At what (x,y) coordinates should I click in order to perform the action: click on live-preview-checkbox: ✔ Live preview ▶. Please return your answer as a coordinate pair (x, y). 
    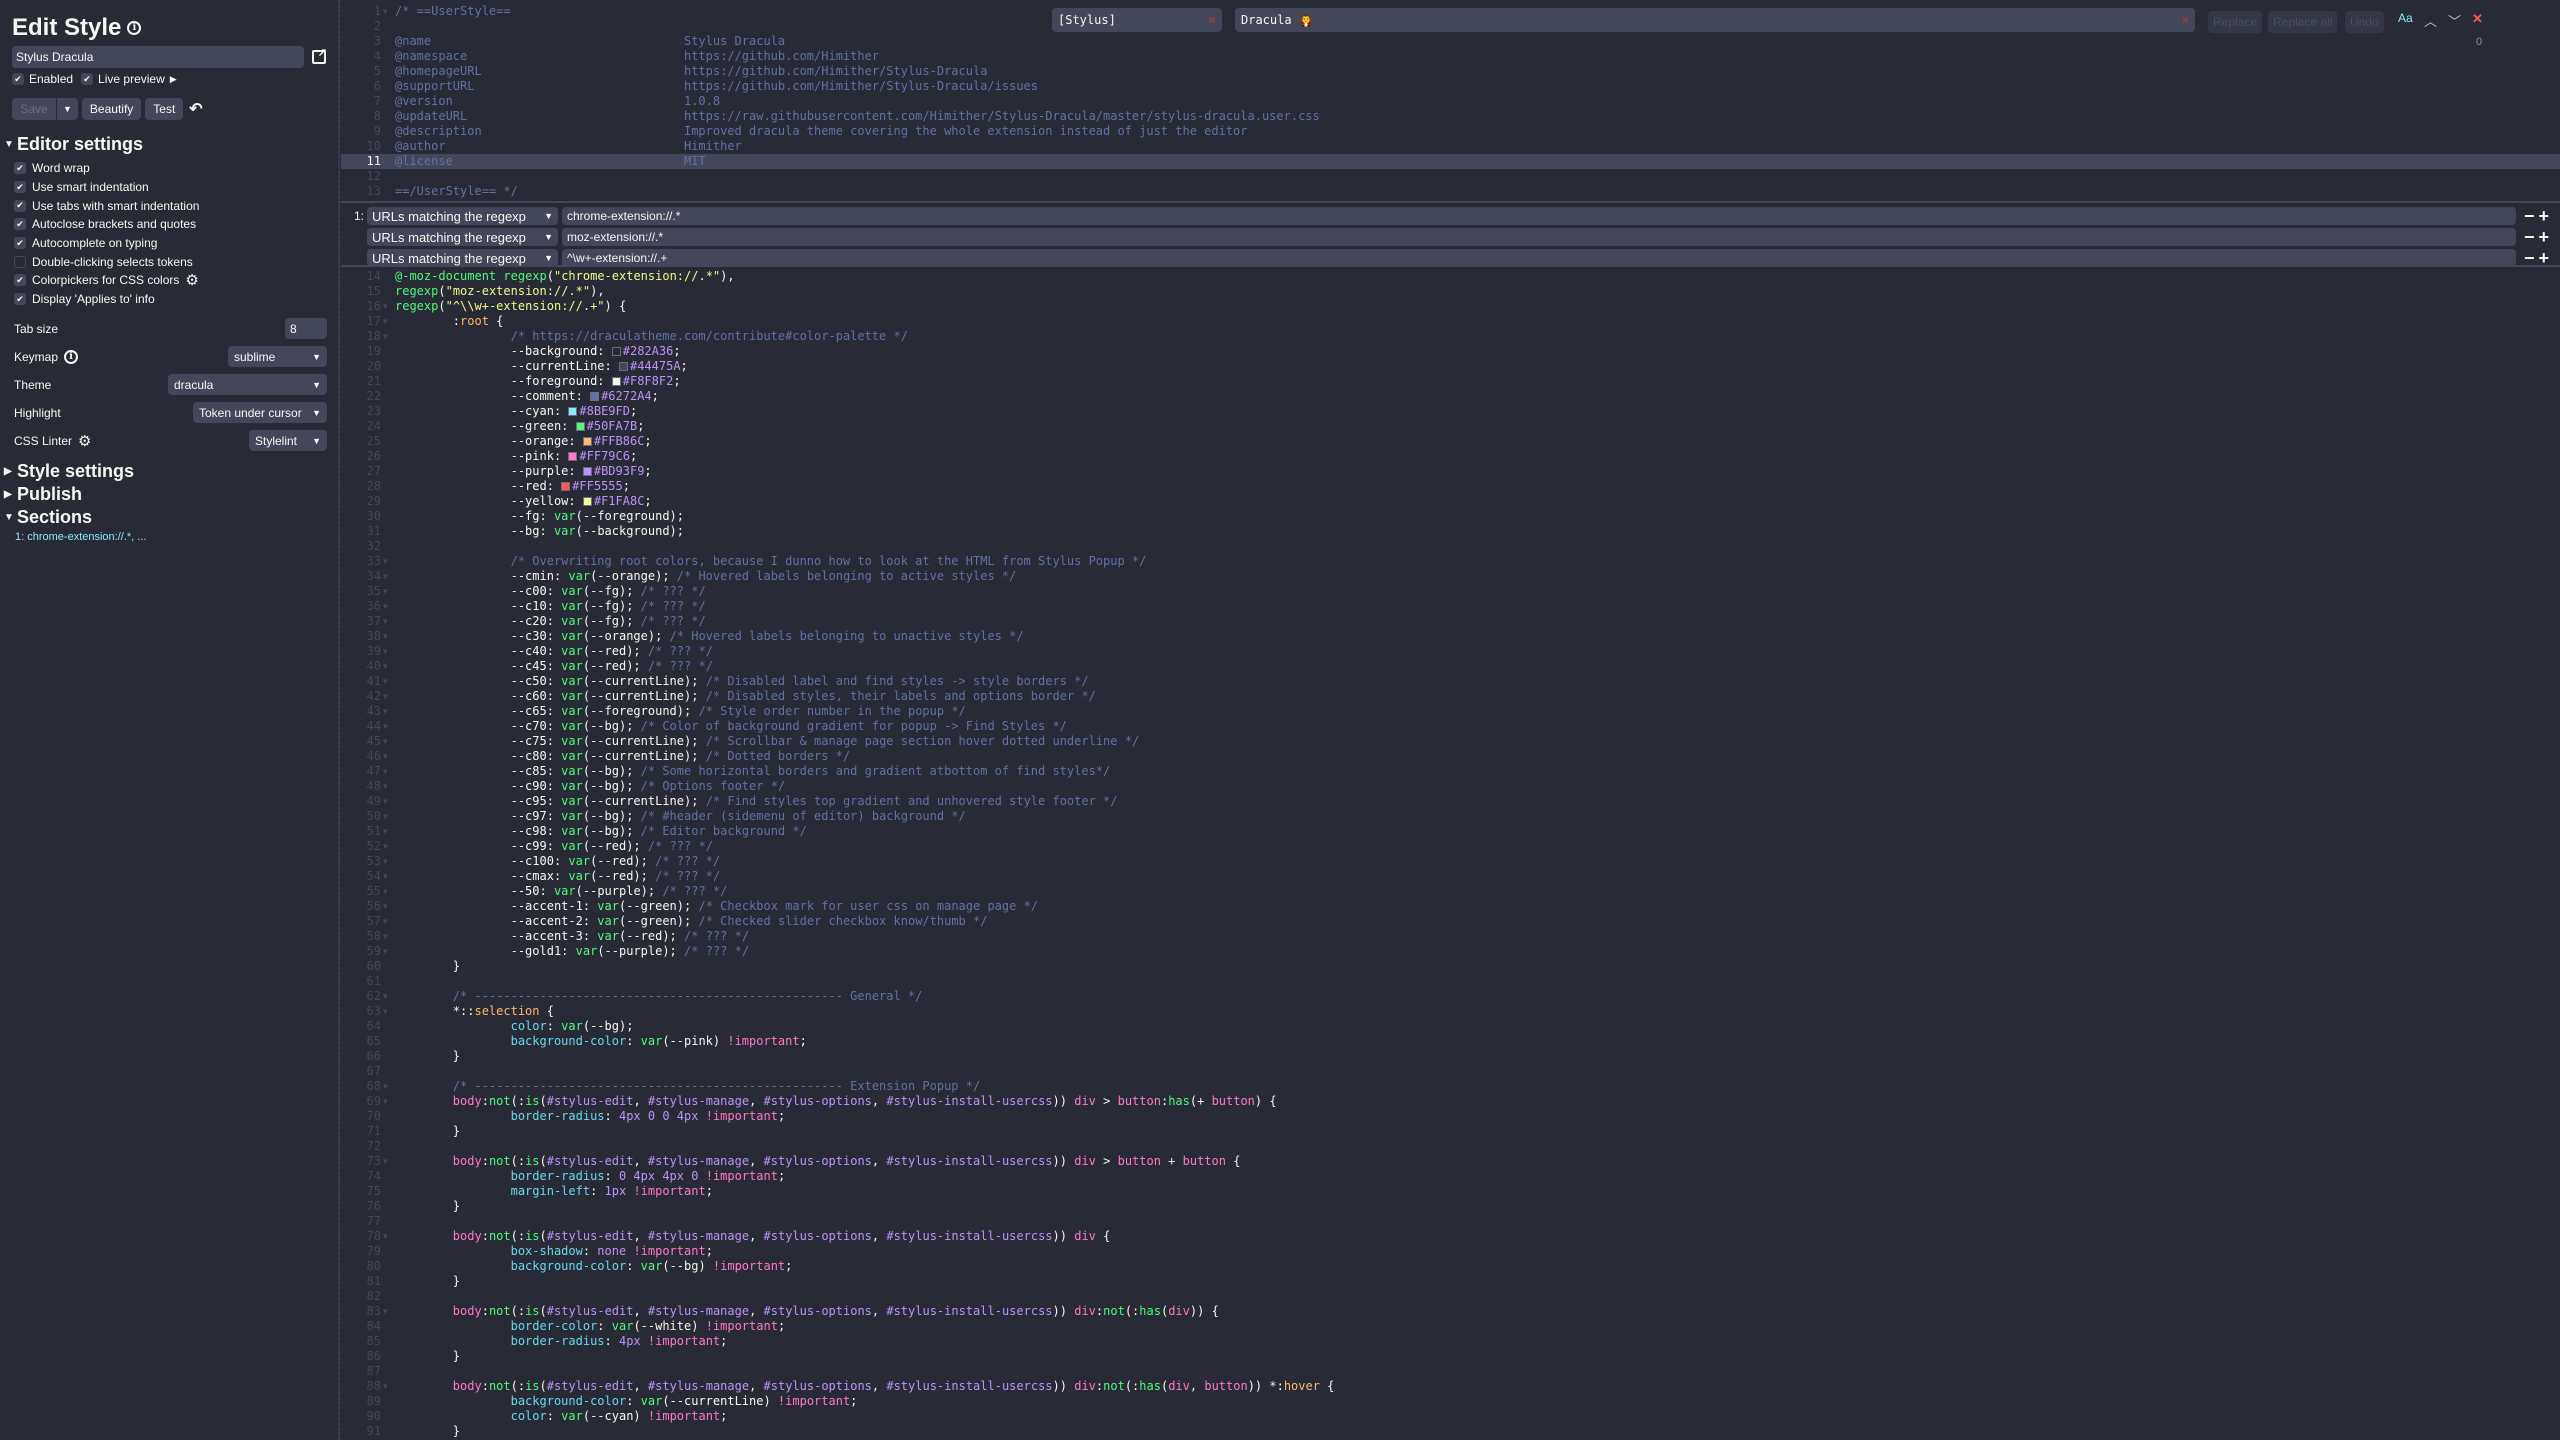
    Looking at the image, I should click on (129, 79).